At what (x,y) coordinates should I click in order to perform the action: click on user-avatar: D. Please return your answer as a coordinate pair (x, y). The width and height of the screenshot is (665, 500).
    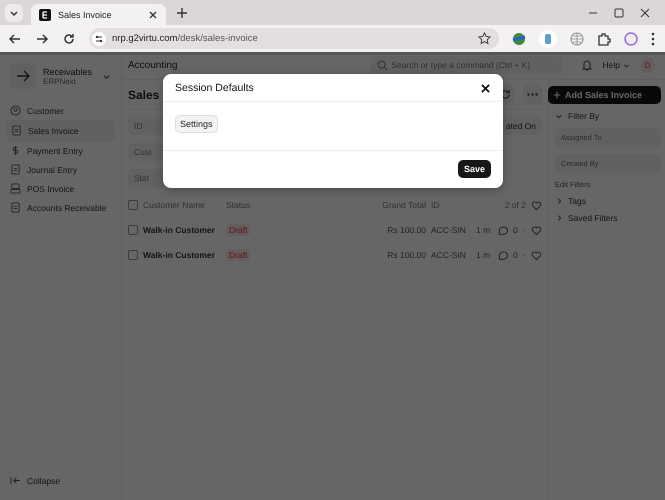
    Looking at the image, I should click on (647, 65).